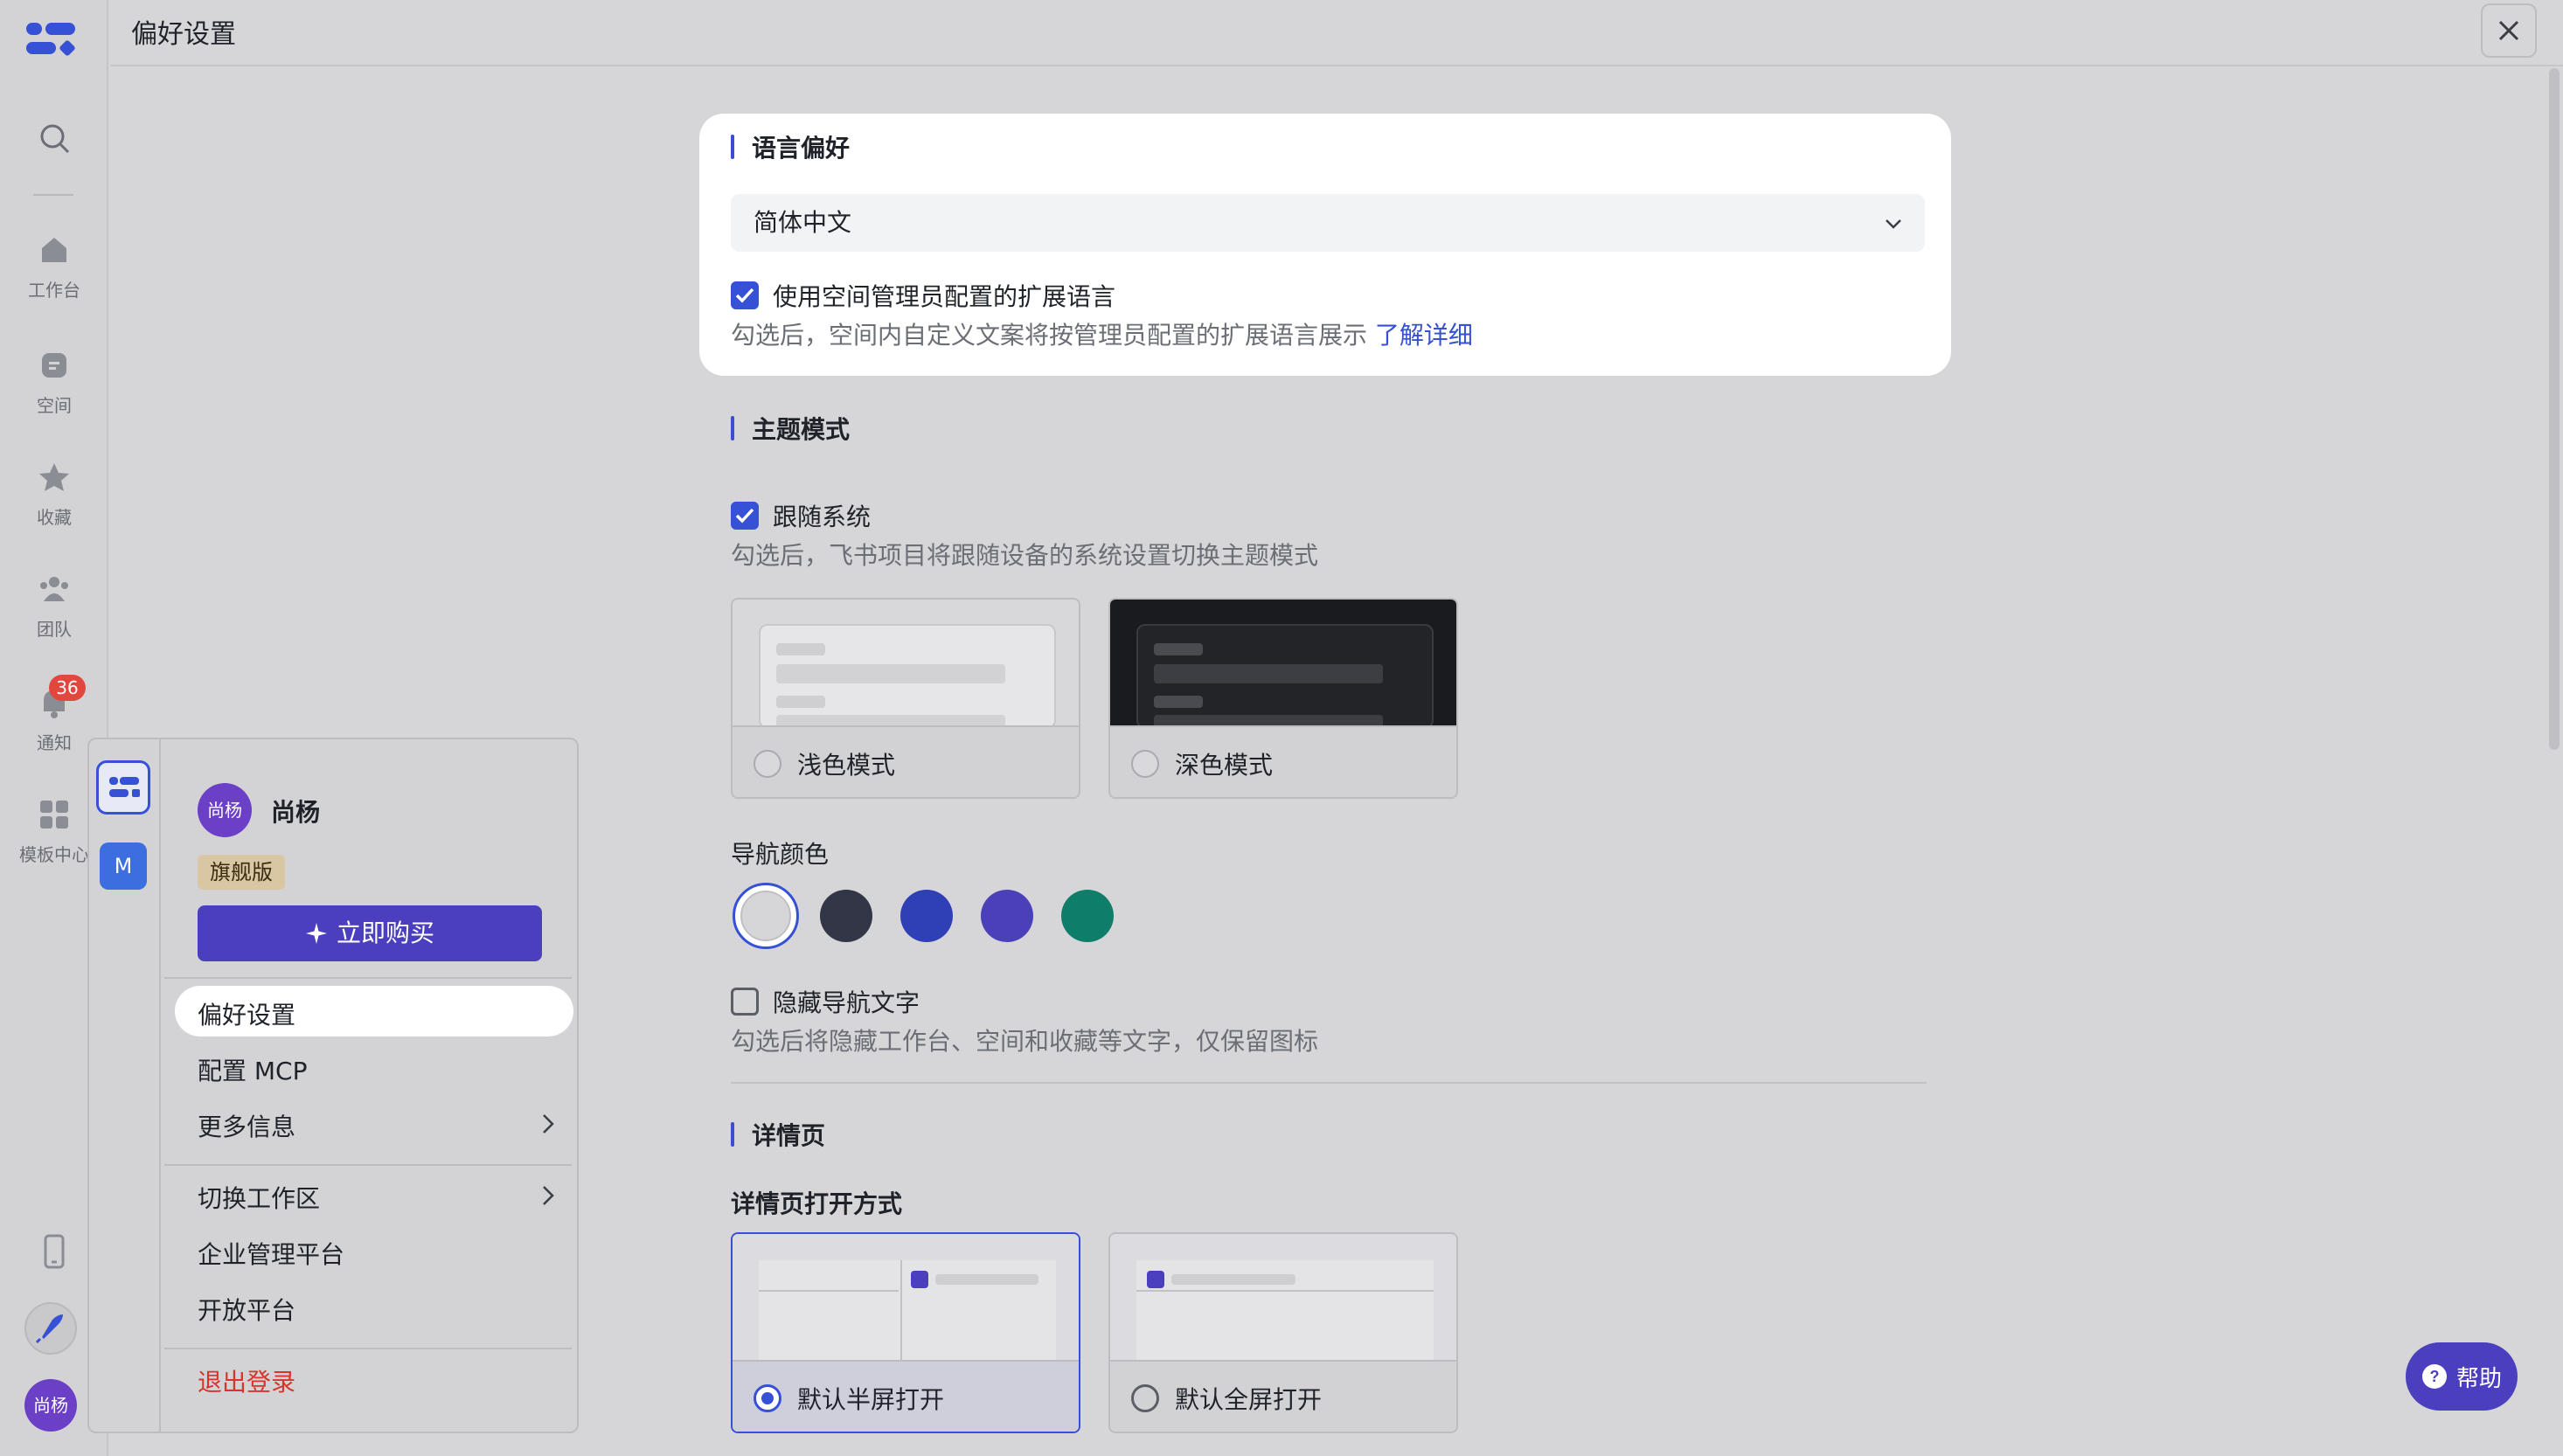 The height and width of the screenshot is (1456, 2563). Describe the element at coordinates (846, 765) in the screenshot. I see `light-mode-label: 浅色模式` at that location.